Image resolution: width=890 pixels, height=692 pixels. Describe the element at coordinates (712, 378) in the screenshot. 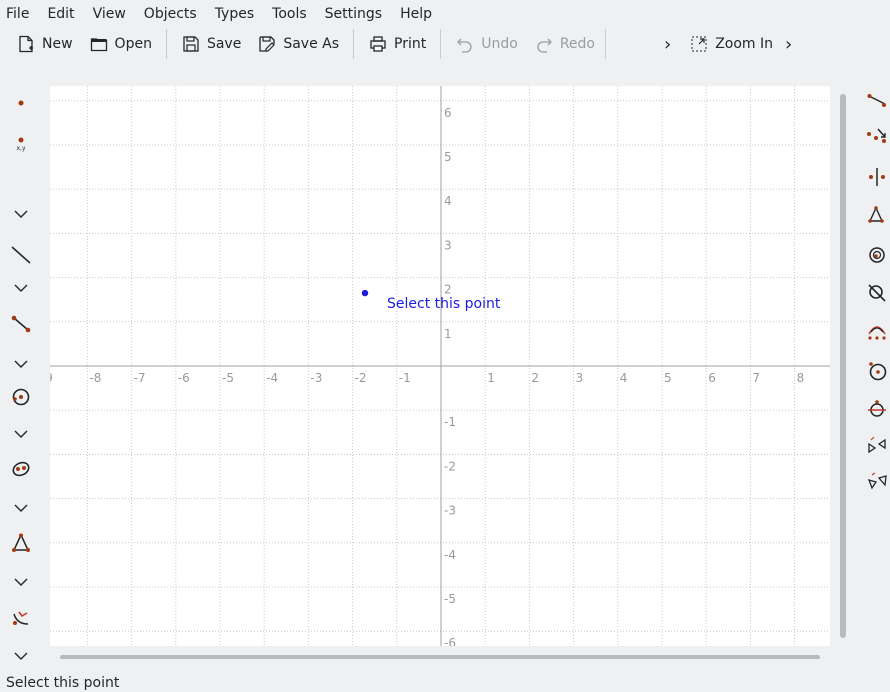

I see `x-tick-label: 6` at that location.